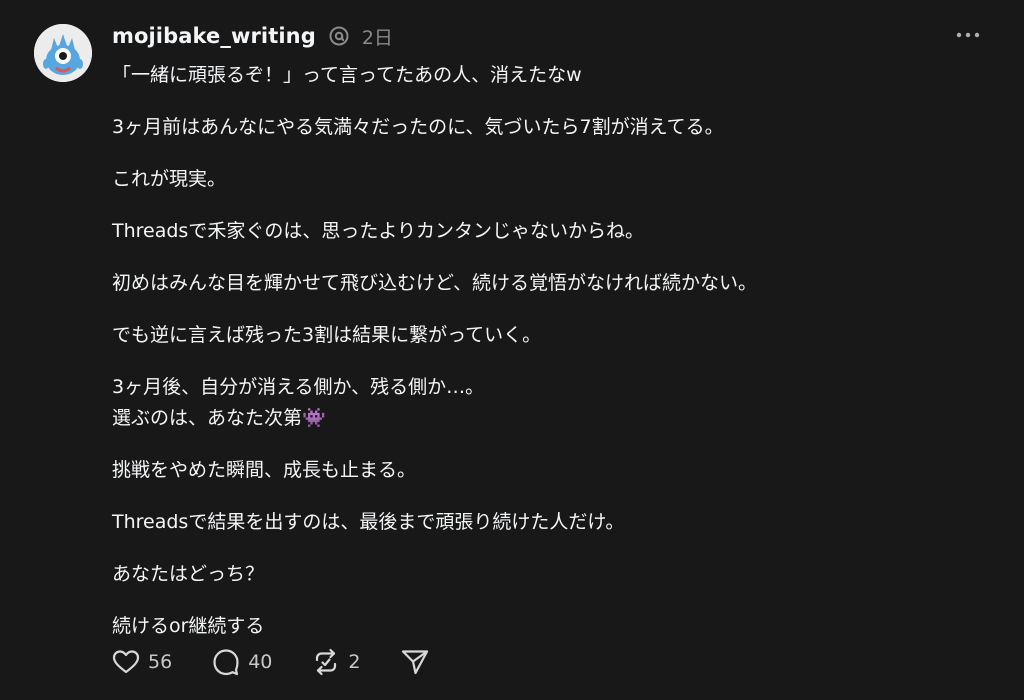  I want to click on repost-icon, so click(326, 662).